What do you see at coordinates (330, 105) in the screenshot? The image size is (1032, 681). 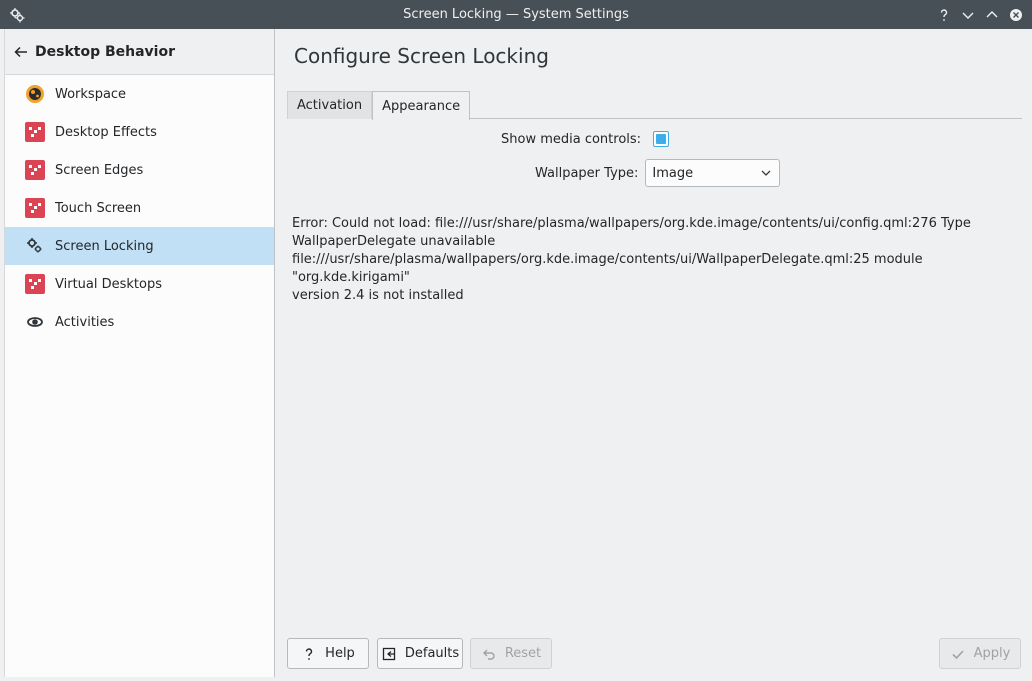 I see `tab-activation: Activation` at bounding box center [330, 105].